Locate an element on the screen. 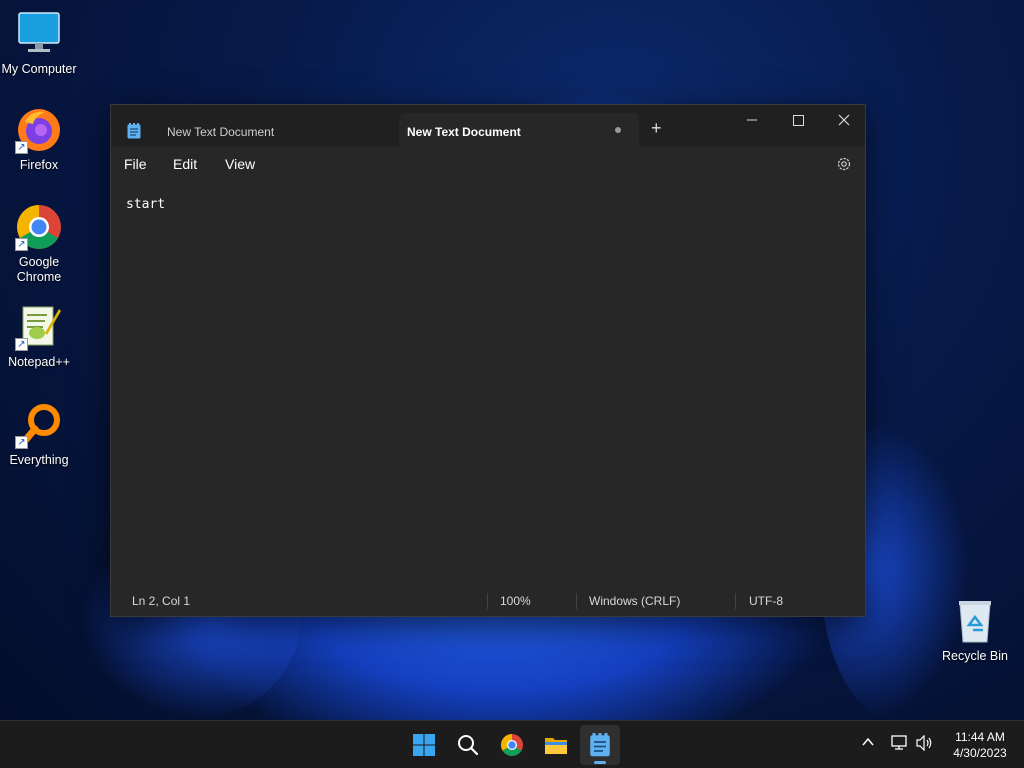  chrome-icon is located at coordinates (512, 745).